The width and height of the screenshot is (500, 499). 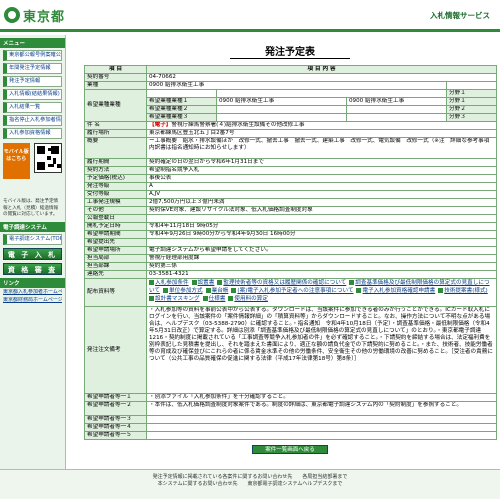 What do you see at coordinates (321, 186) in the screenshot?
I see `row-value: A` at bounding box center [321, 186].